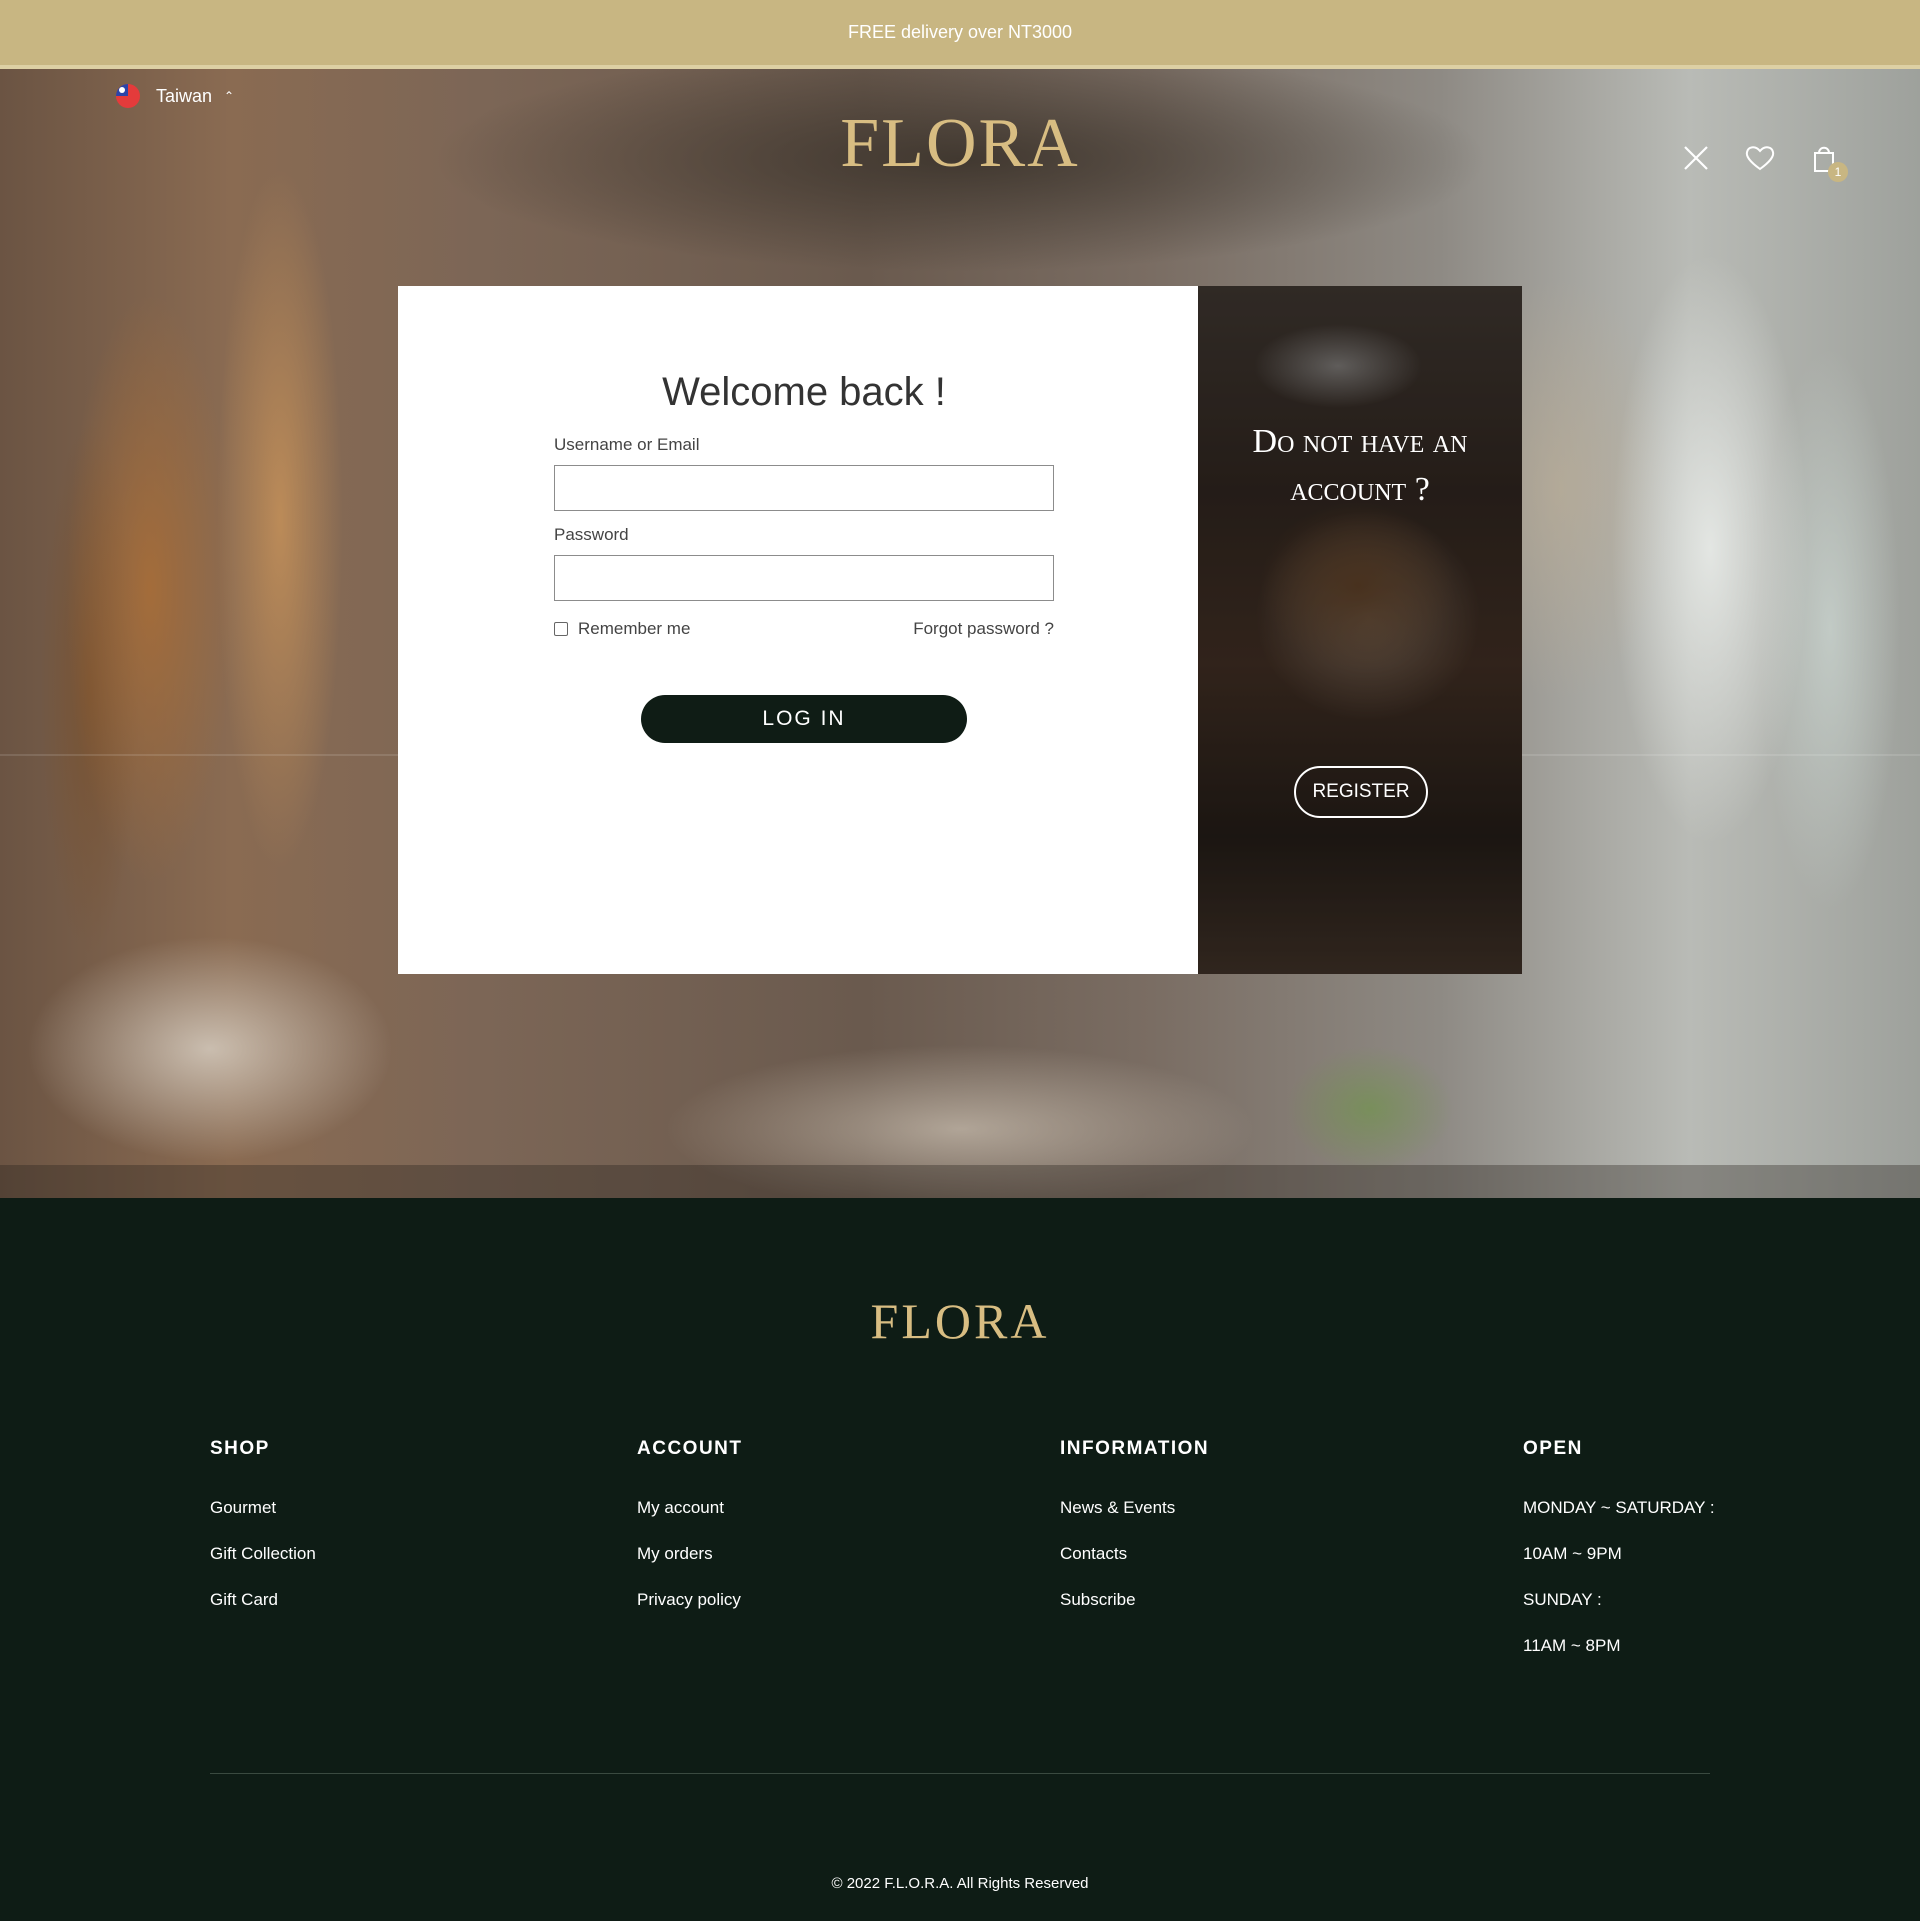  Describe the element at coordinates (804, 488) in the screenshot. I see `username-input` at that location.